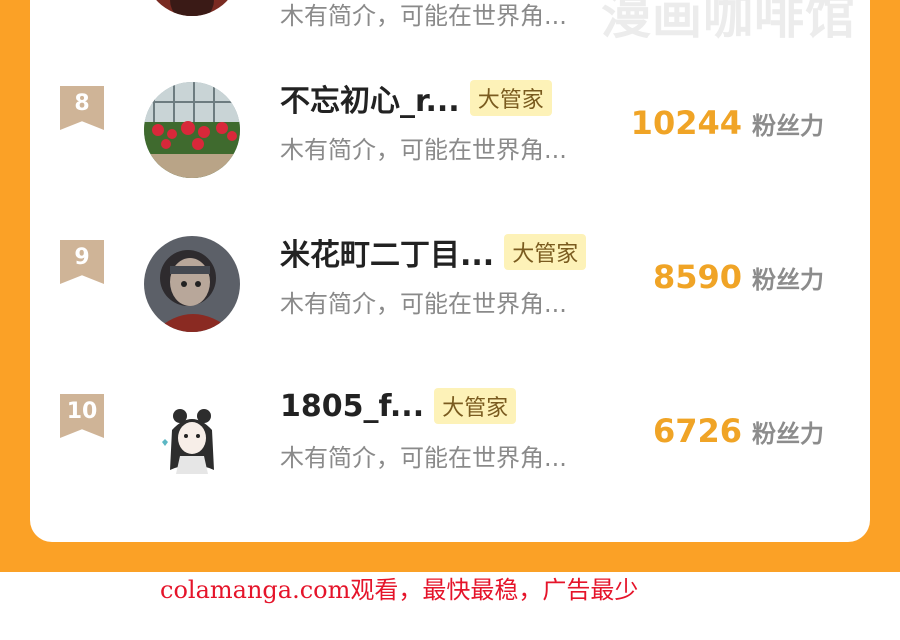 The image size is (900, 640). I want to click on user-name-line: 1805_f... 大管家, so click(398, 406).